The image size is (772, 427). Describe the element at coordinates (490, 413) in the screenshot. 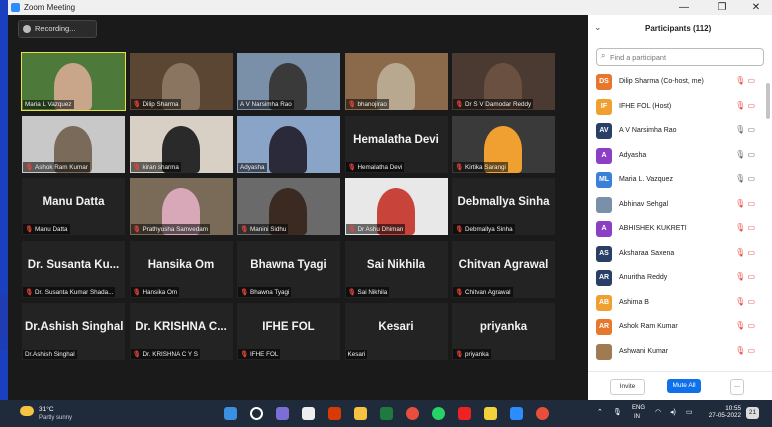

I see `sticky-notes-icon` at that location.